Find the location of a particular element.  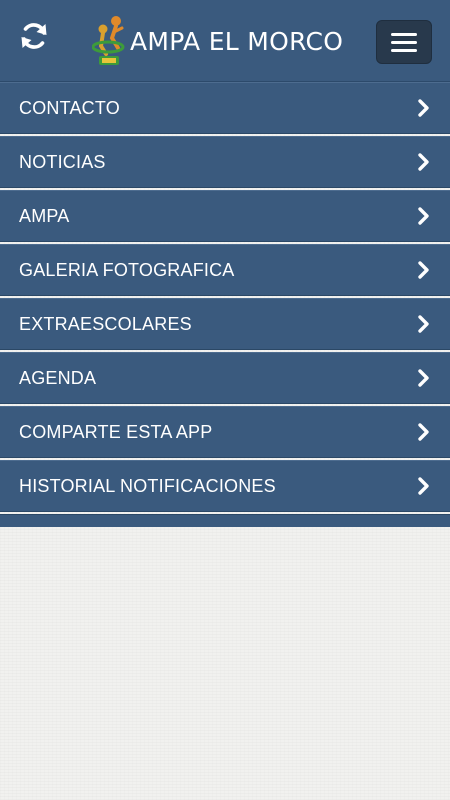

brand: AMPA EL MORCO is located at coordinates (217, 41).